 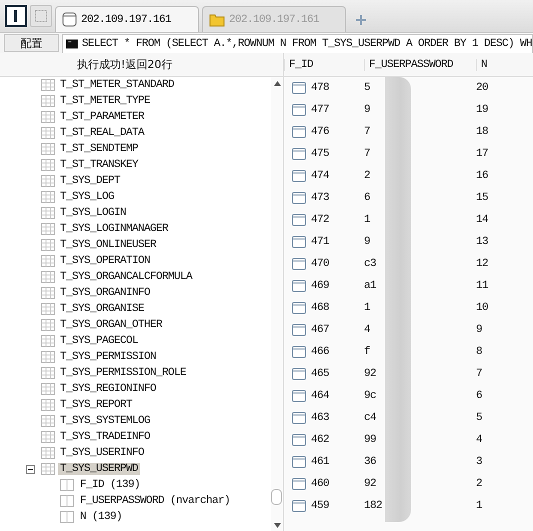 I want to click on table-cell-text: f, so click(x=368, y=352).